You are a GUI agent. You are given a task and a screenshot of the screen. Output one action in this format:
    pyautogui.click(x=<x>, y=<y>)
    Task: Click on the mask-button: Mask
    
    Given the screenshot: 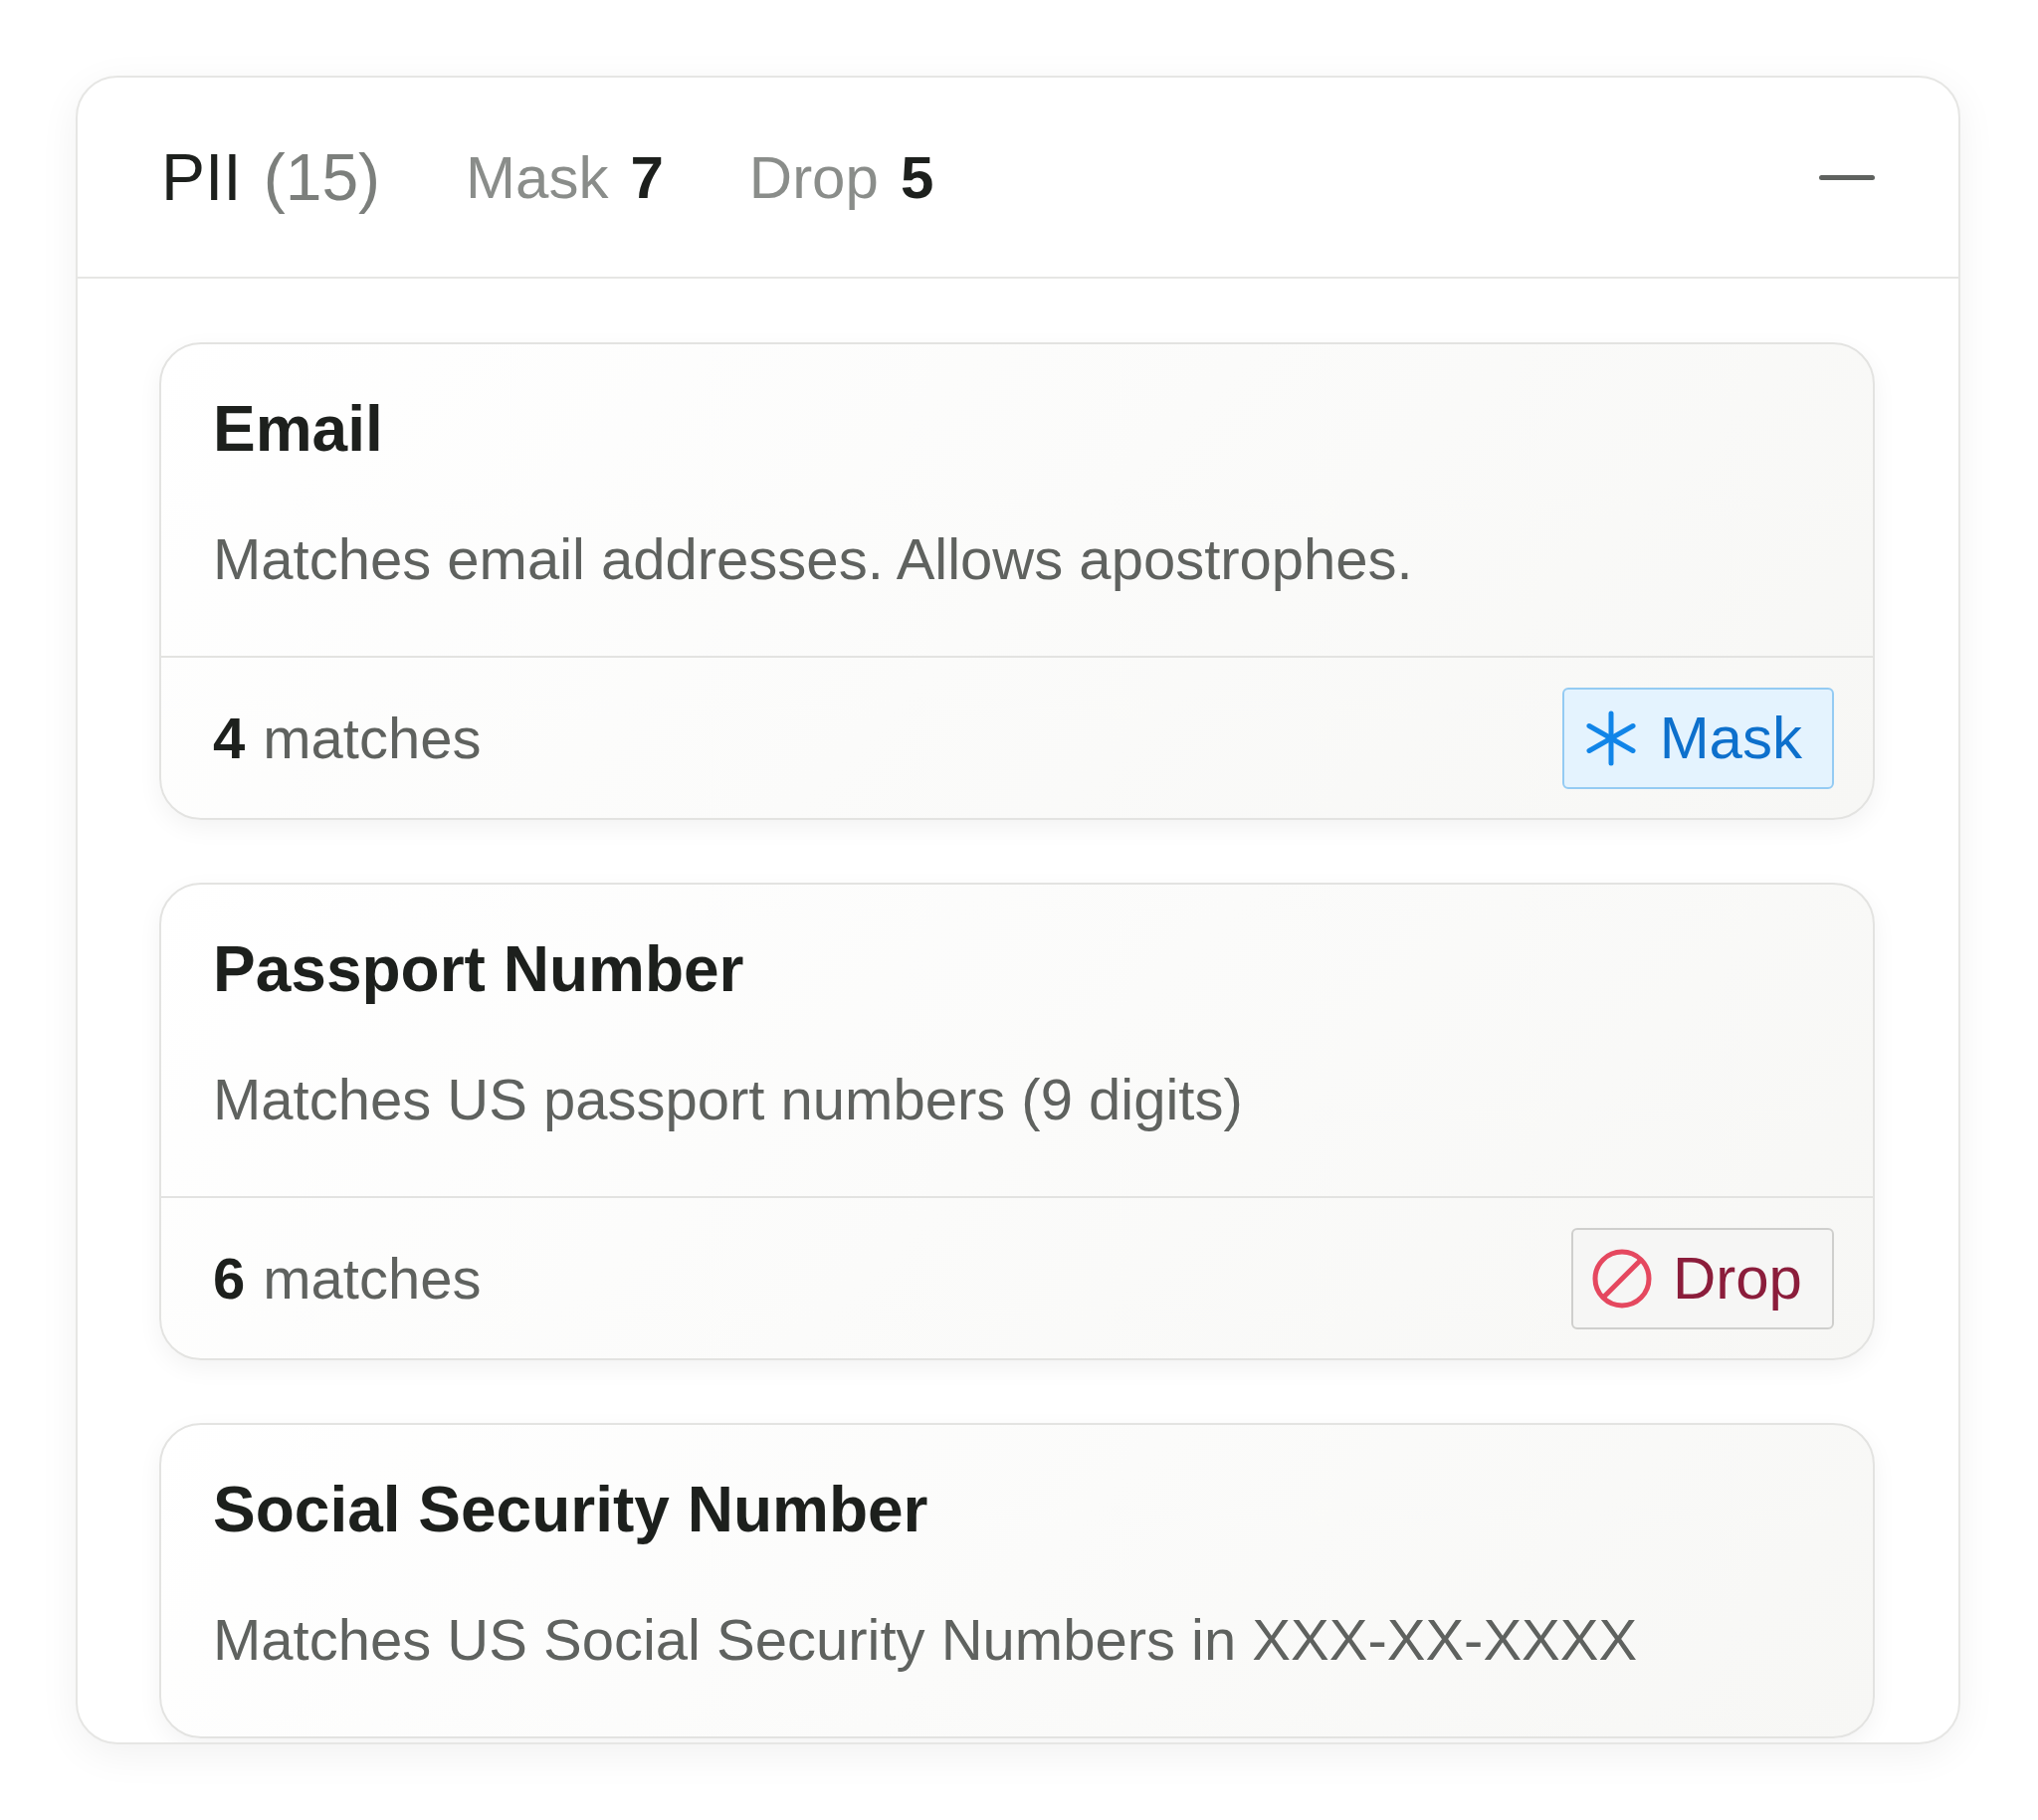 What is the action you would take?
    pyautogui.click(x=1697, y=738)
    